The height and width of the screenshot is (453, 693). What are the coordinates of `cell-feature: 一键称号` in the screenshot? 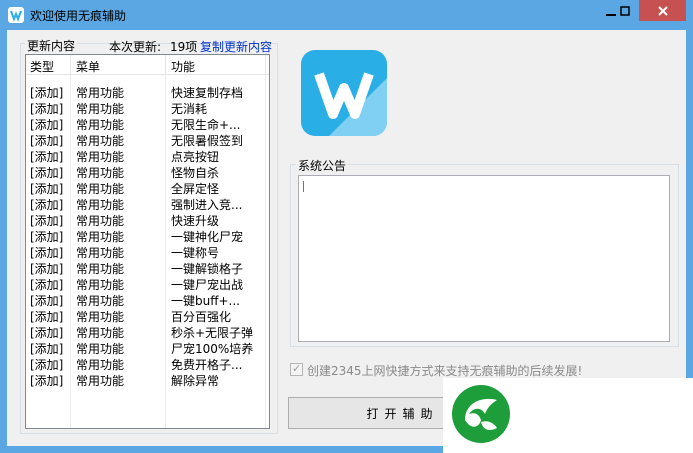 It's located at (195, 253).